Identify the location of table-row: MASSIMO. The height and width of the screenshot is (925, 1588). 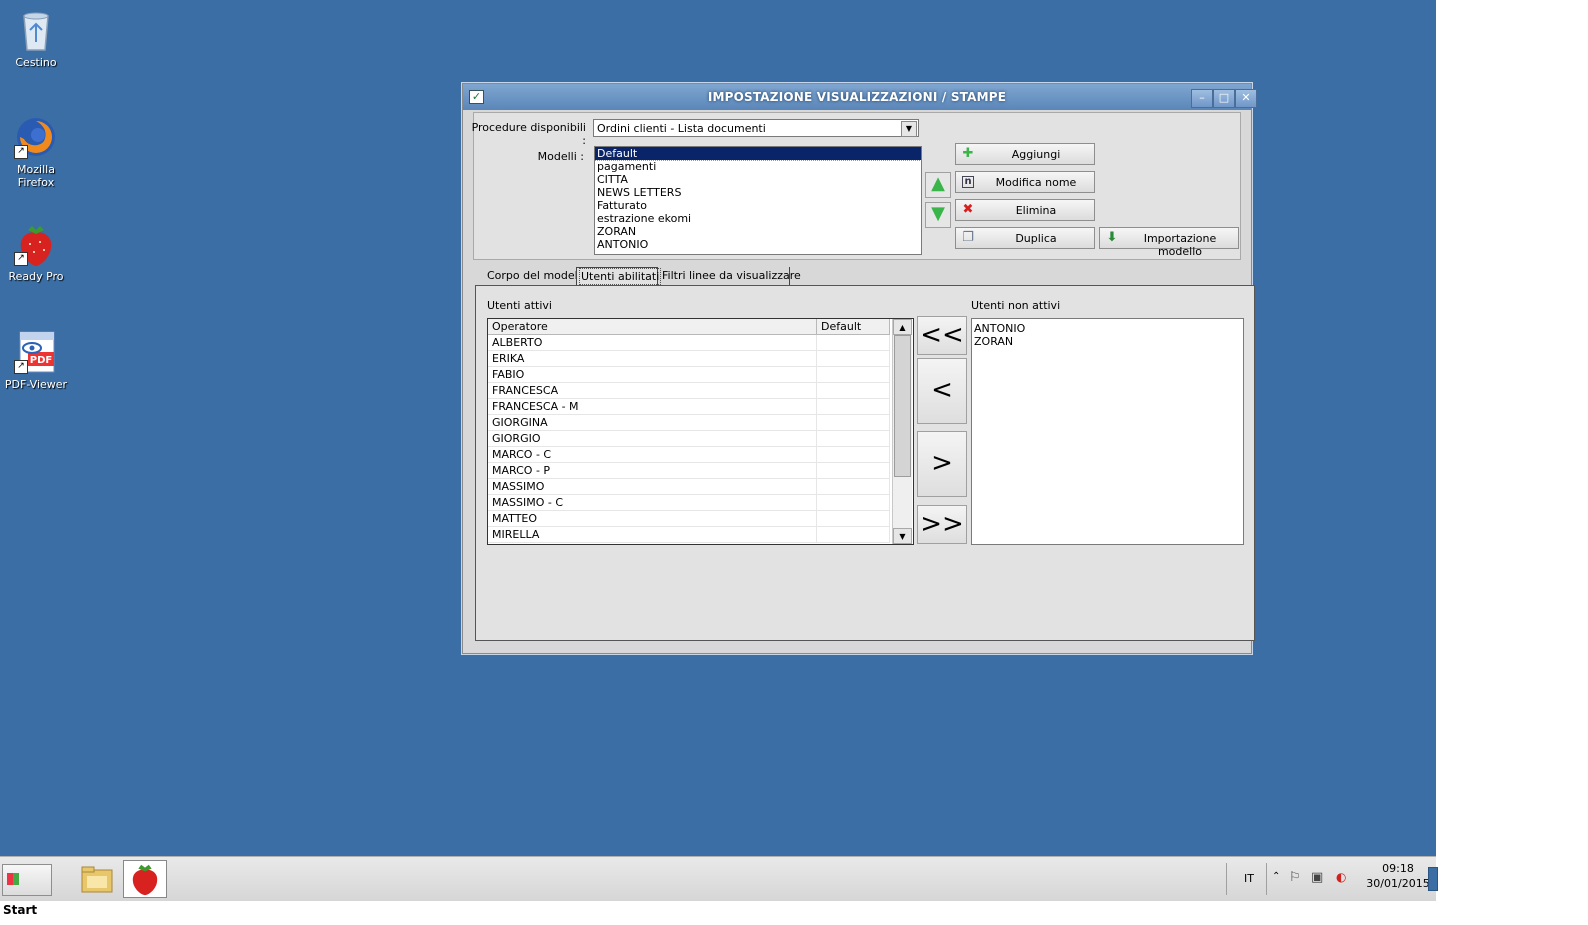
(689, 486).